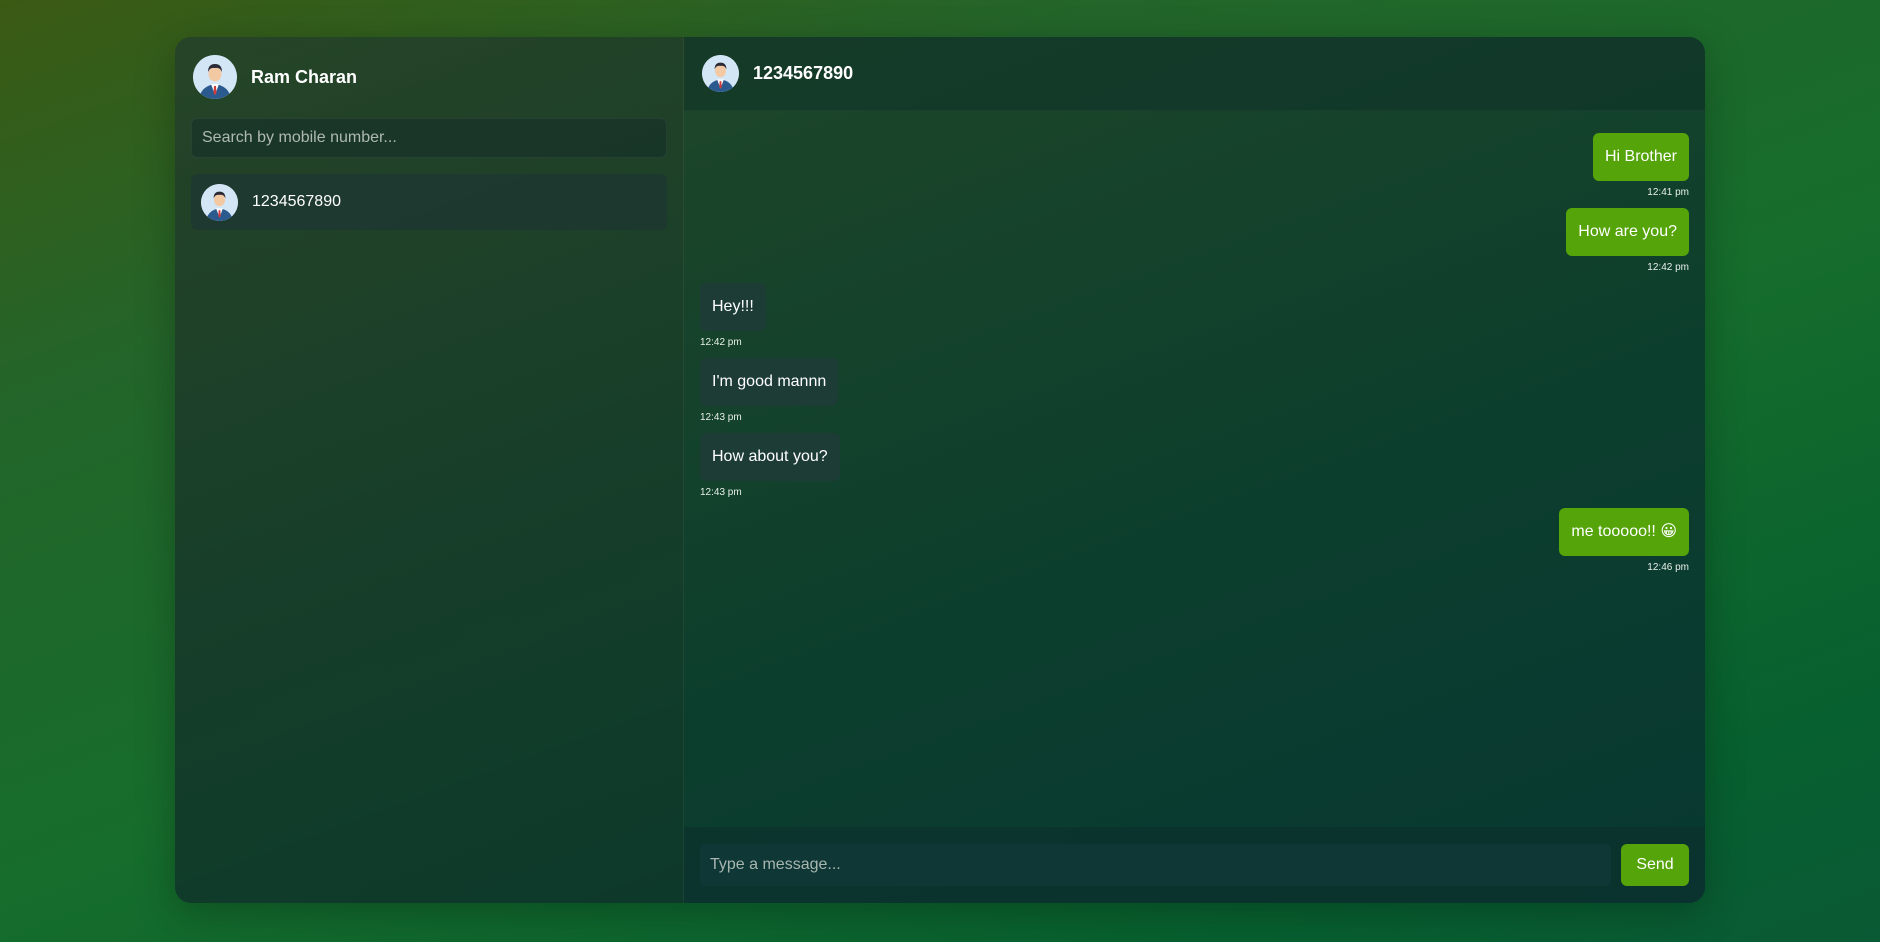 Image resolution: width=1880 pixels, height=942 pixels. I want to click on message-bubble: How are you?, so click(1627, 232).